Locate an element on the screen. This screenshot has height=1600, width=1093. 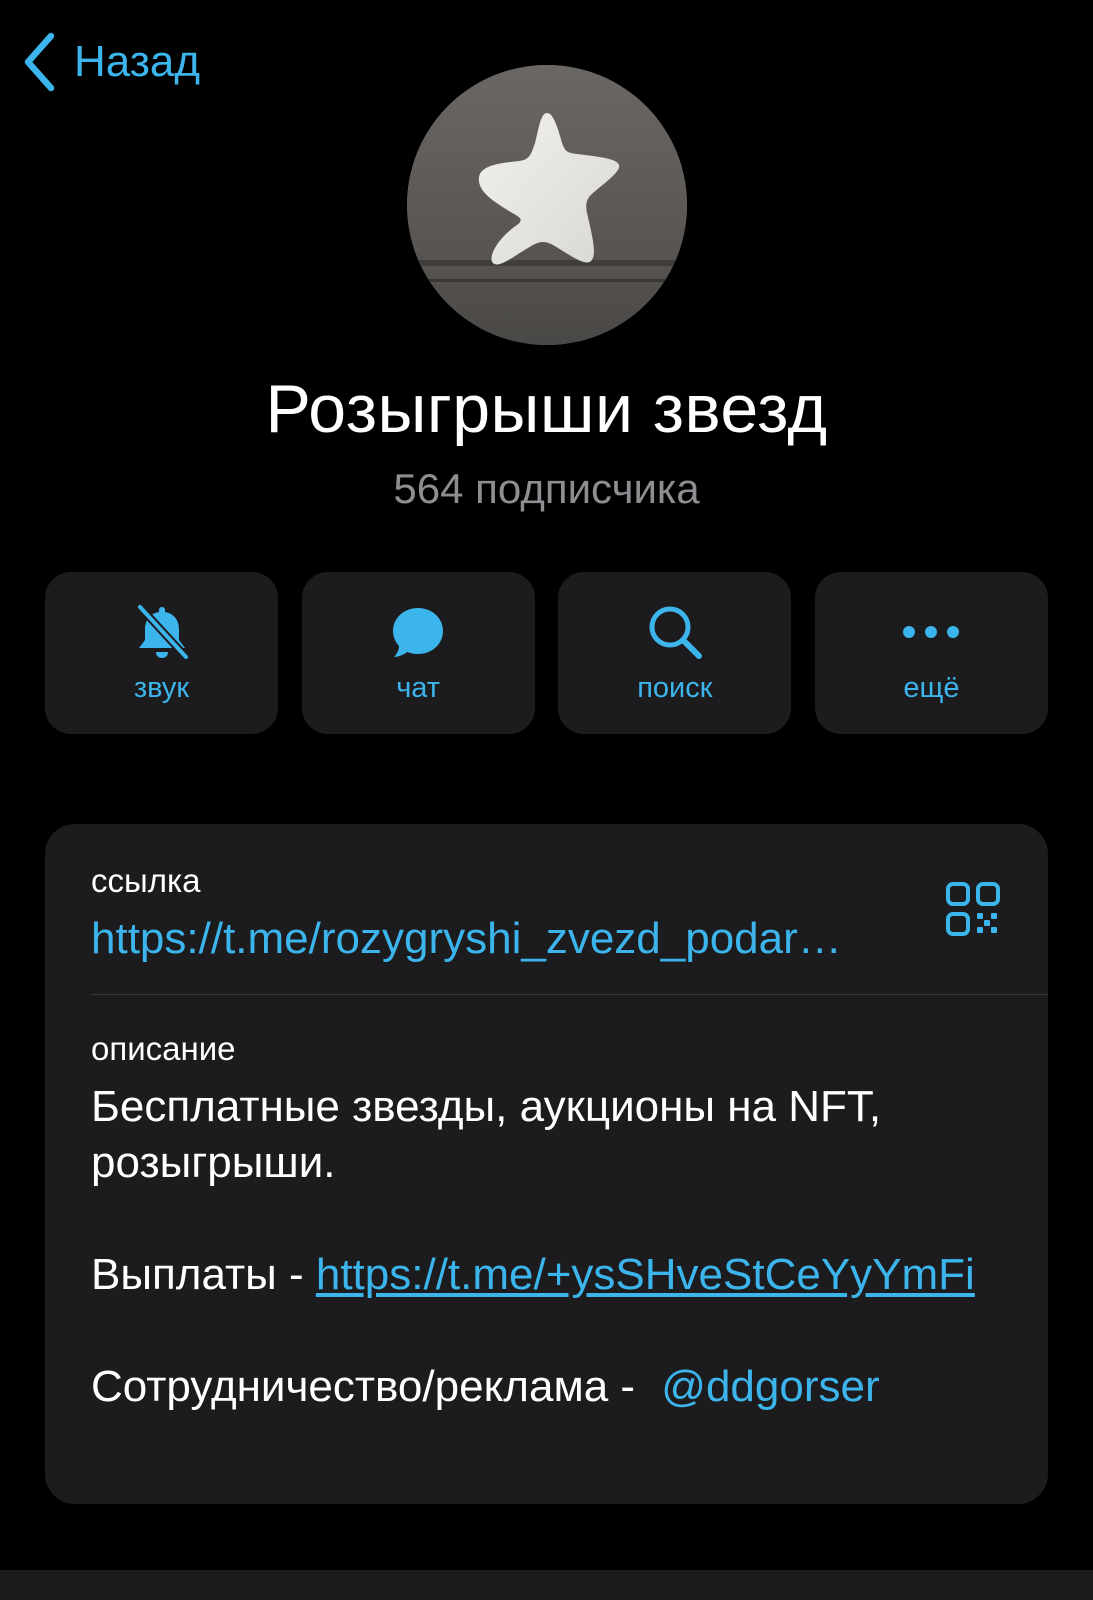
description-label: описание is located at coordinates (163, 1048).